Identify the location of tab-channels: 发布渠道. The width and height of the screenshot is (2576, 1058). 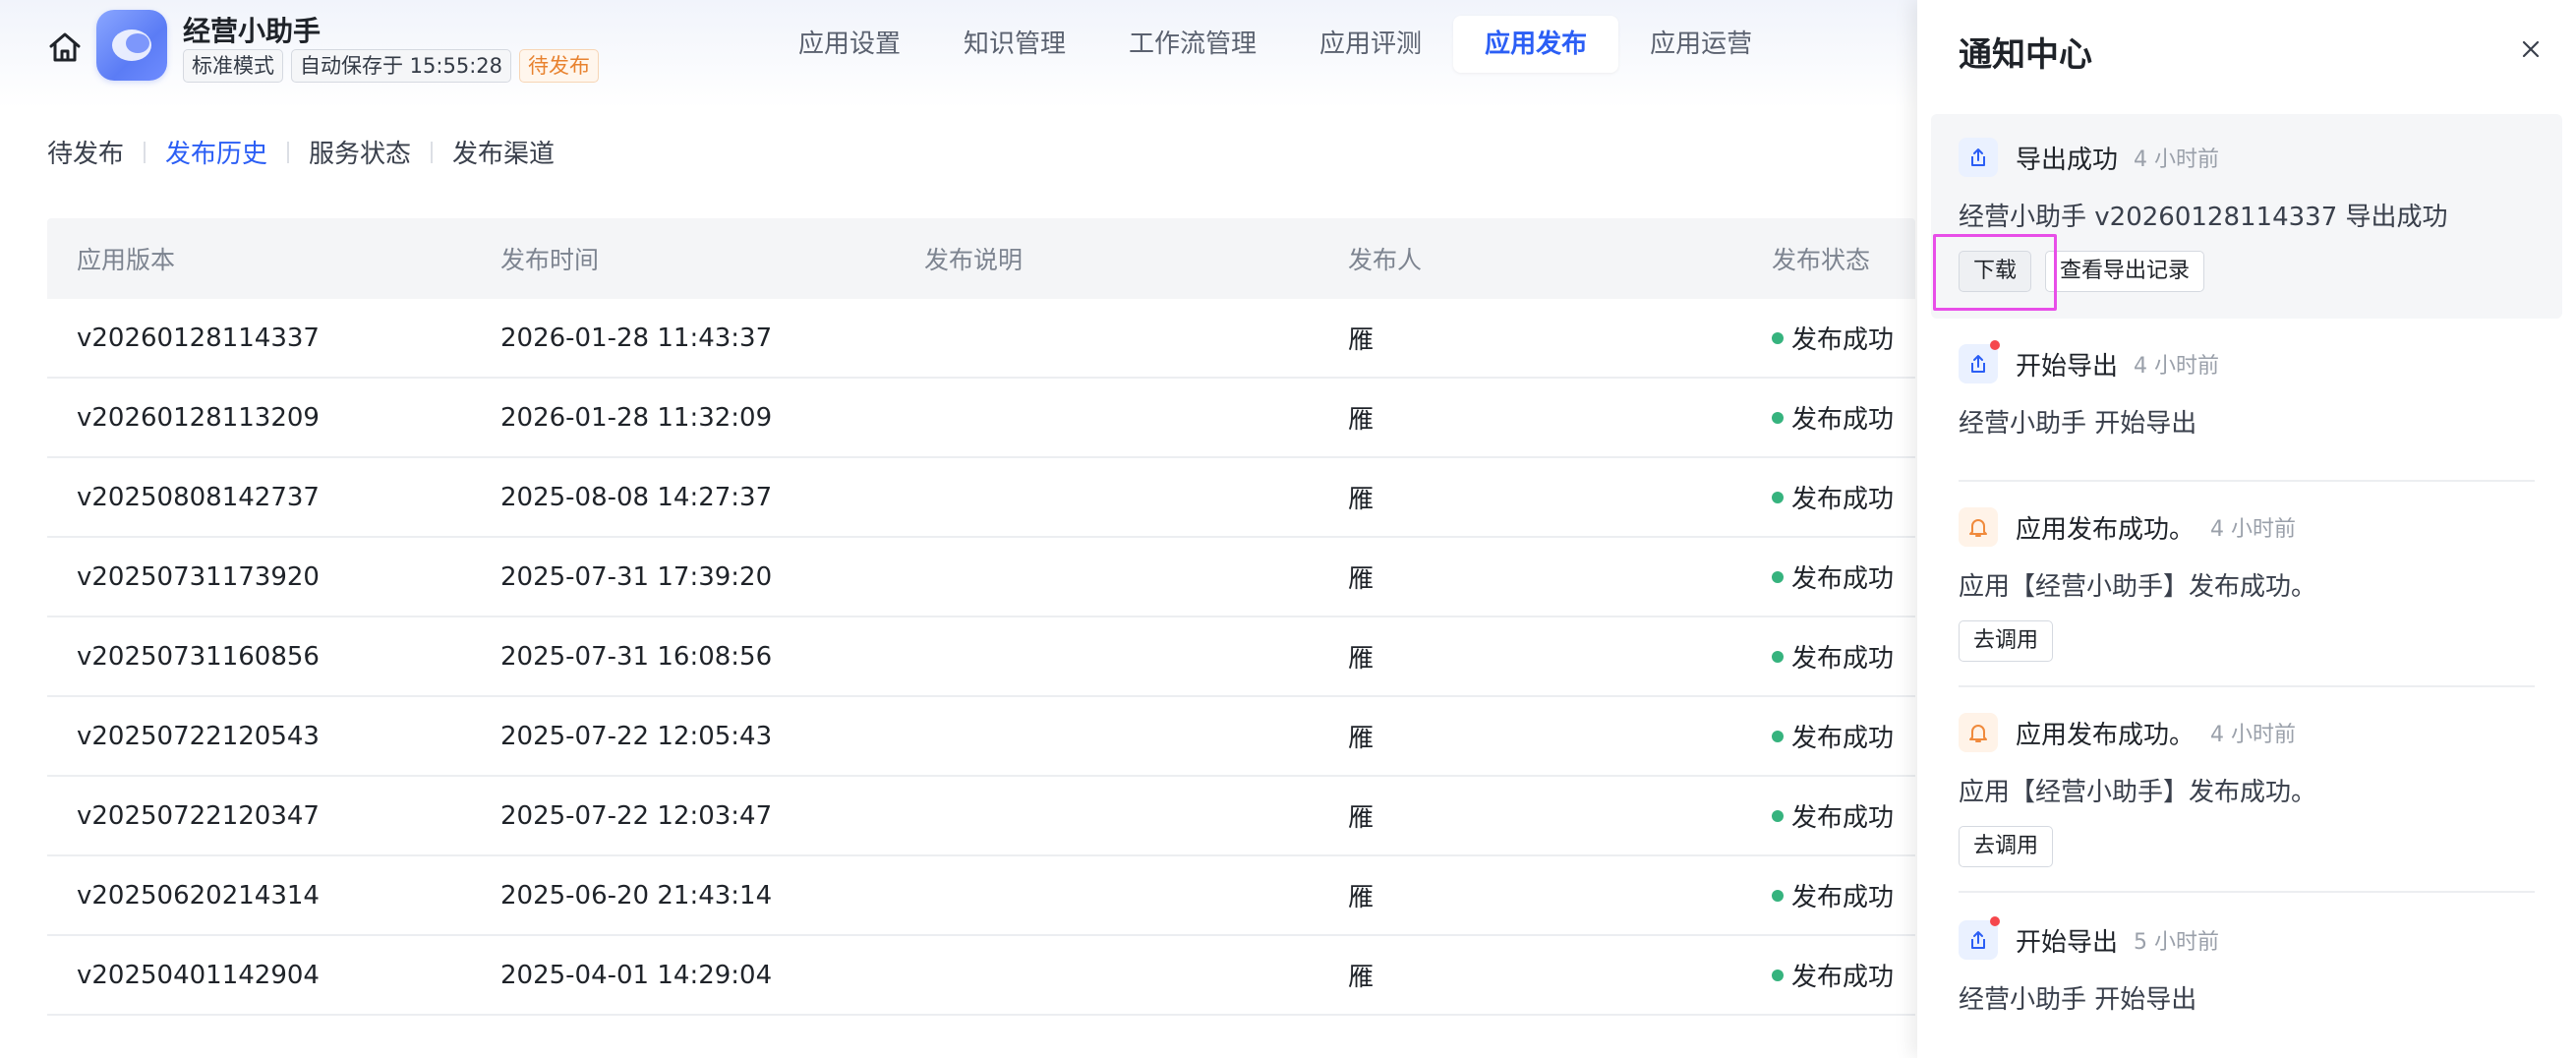
(503, 152).